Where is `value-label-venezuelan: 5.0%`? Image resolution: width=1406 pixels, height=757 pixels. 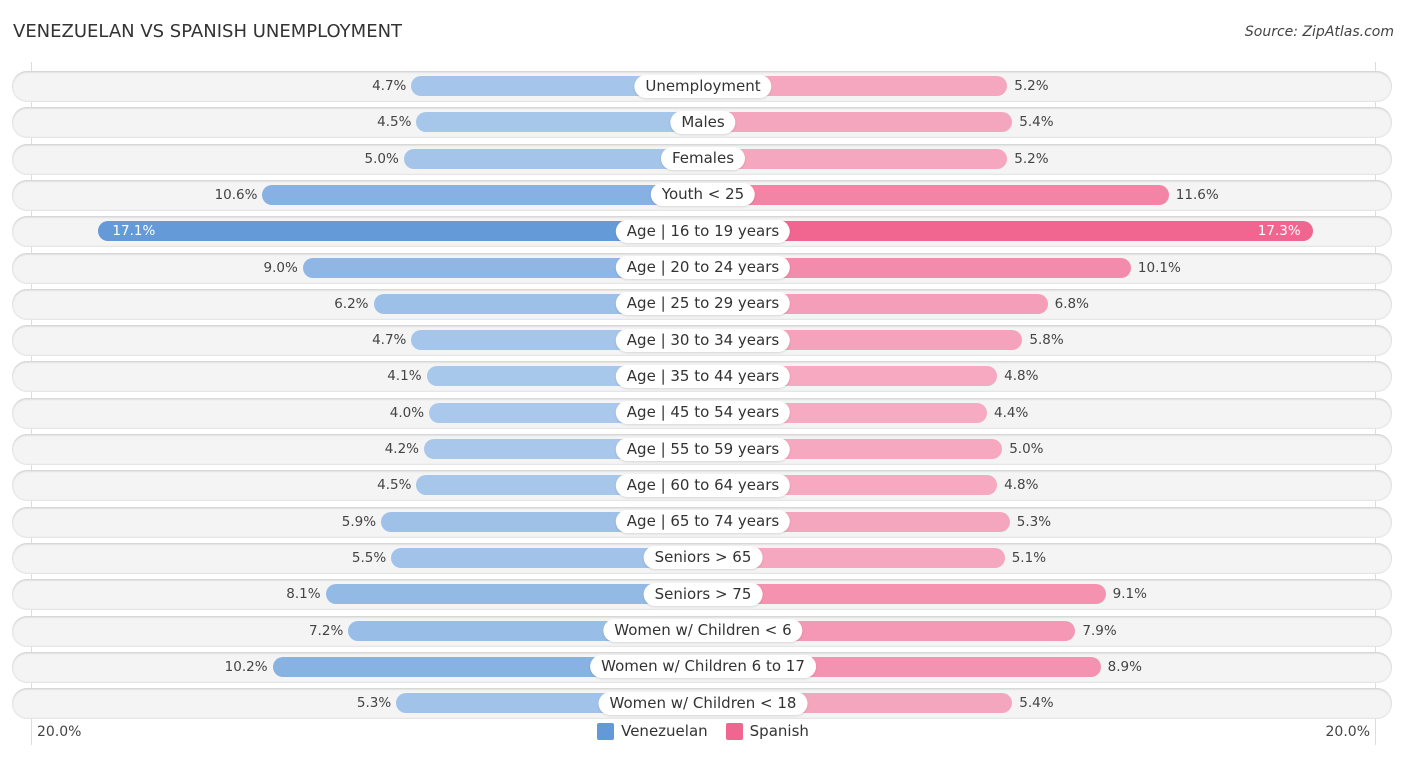
value-label-venezuelan: 5.0% is located at coordinates (381, 158).